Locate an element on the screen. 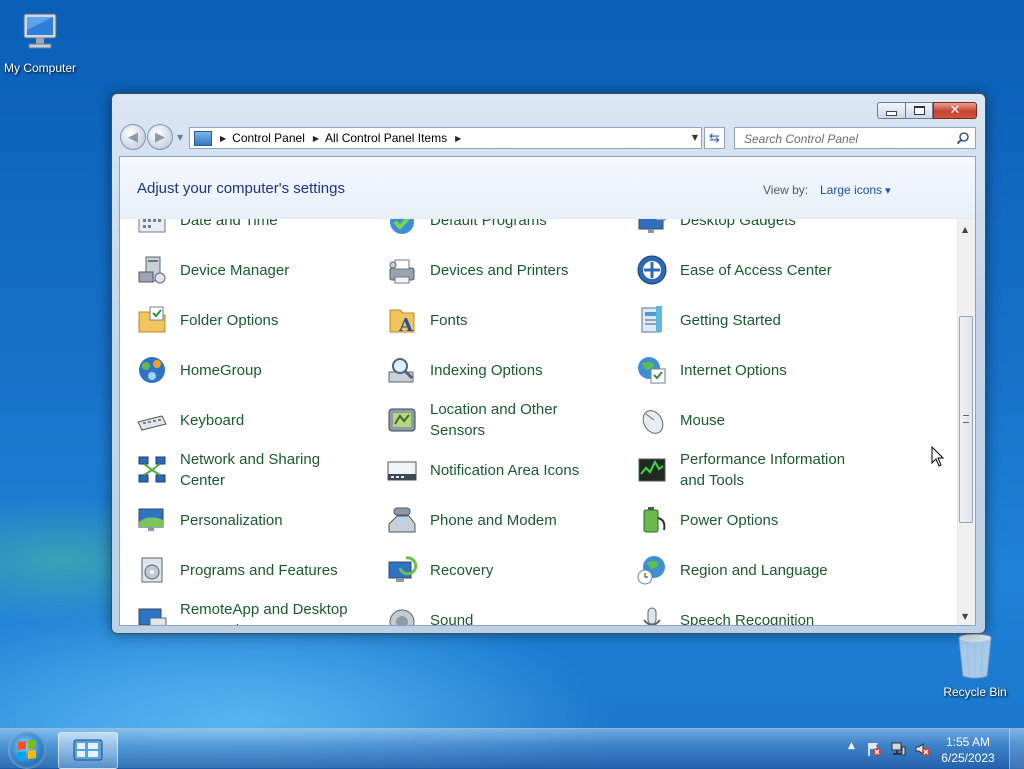 The width and height of the screenshot is (1024, 769). cp-item-region-language: Region and Language is located at coordinates (740, 570).